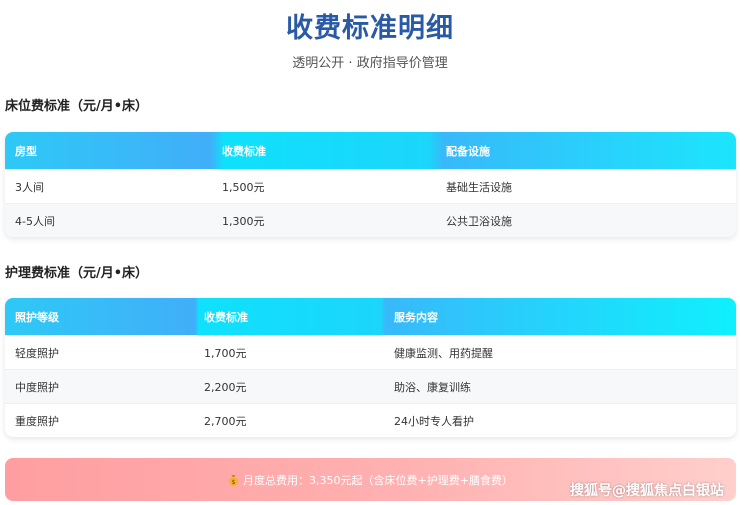 The image size is (740, 505). Describe the element at coordinates (37, 353) in the screenshot. I see `table-cell: 轻度照护` at that location.